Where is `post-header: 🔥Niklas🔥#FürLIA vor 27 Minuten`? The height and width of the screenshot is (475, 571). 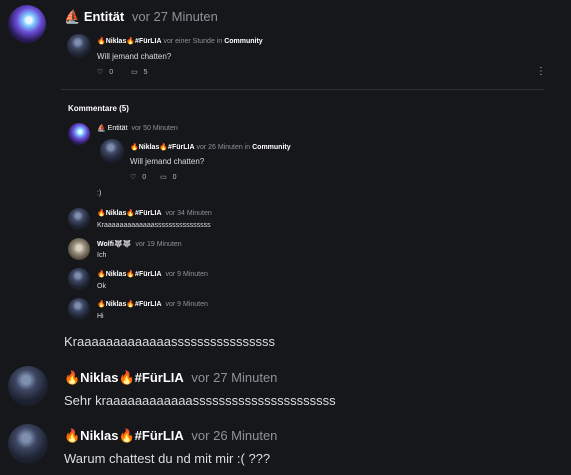
post-header: 🔥Niklas🔥#FürLIA vor 27 Minuten is located at coordinates (170, 378).